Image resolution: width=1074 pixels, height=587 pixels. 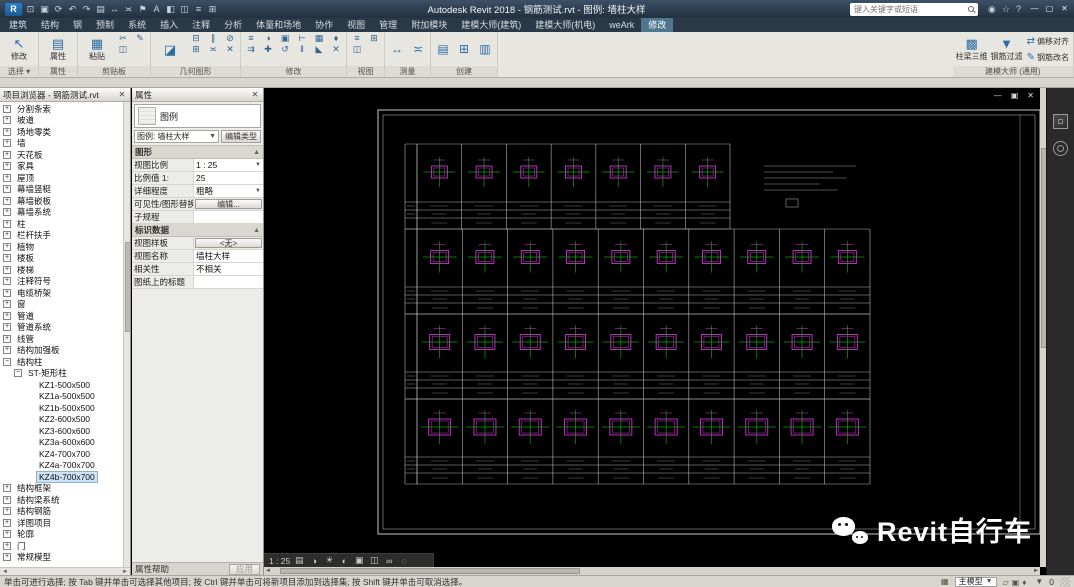 What do you see at coordinates (156, 9) in the screenshot?
I see `text-note-icon: A` at bounding box center [156, 9].